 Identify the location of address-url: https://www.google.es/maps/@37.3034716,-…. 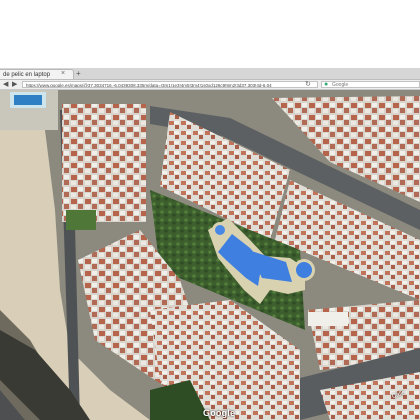
(149, 85).